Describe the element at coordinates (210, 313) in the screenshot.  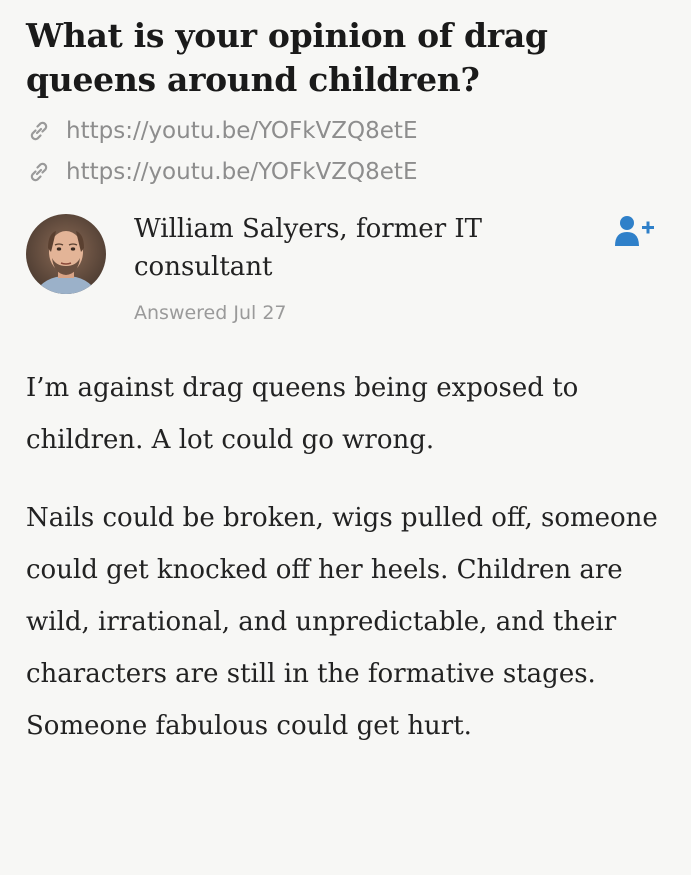
I see `answered-date: Answered Jul 27` at that location.